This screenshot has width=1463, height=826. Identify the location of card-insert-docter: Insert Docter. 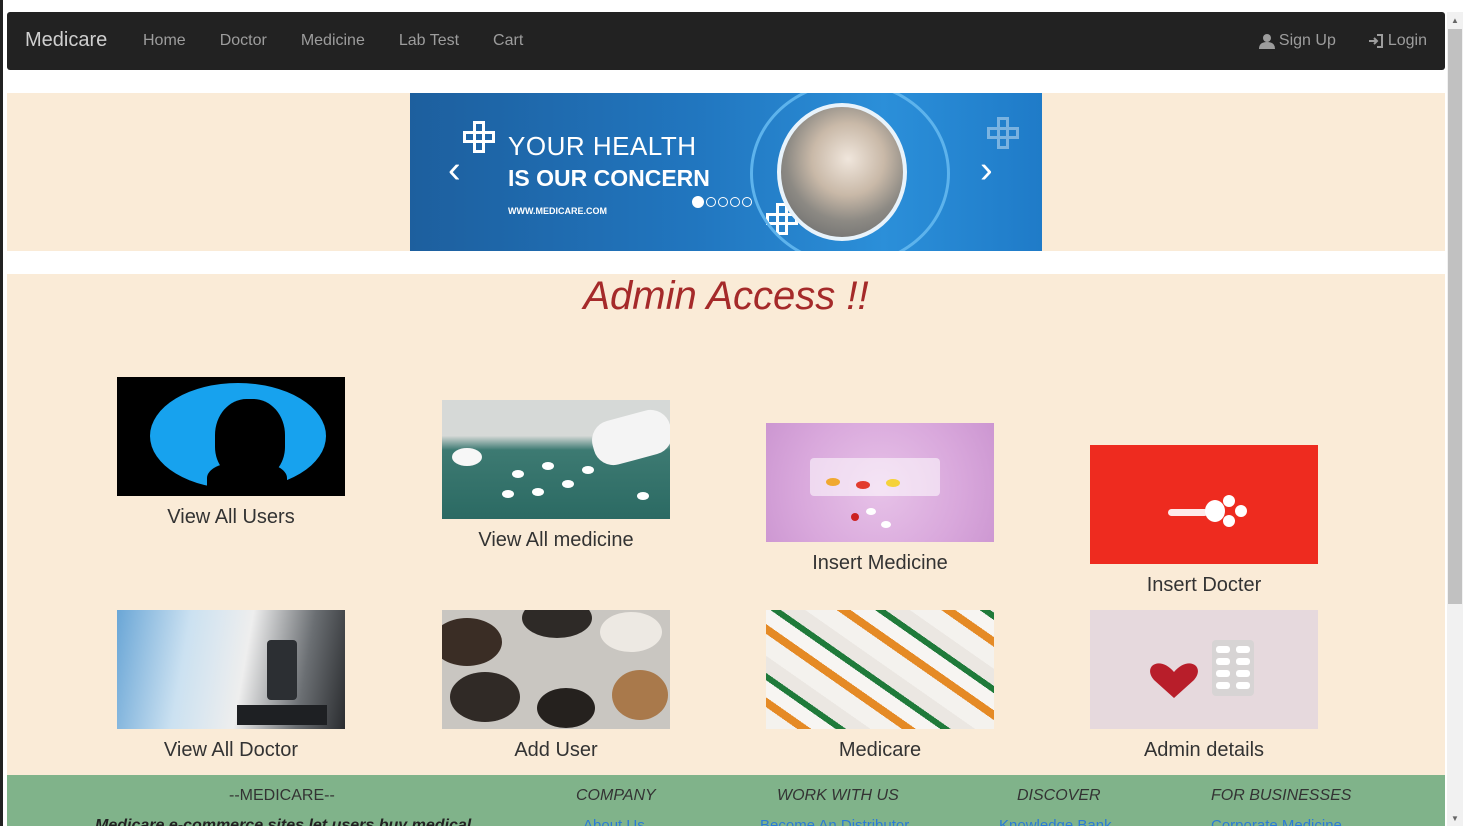
(1204, 521).